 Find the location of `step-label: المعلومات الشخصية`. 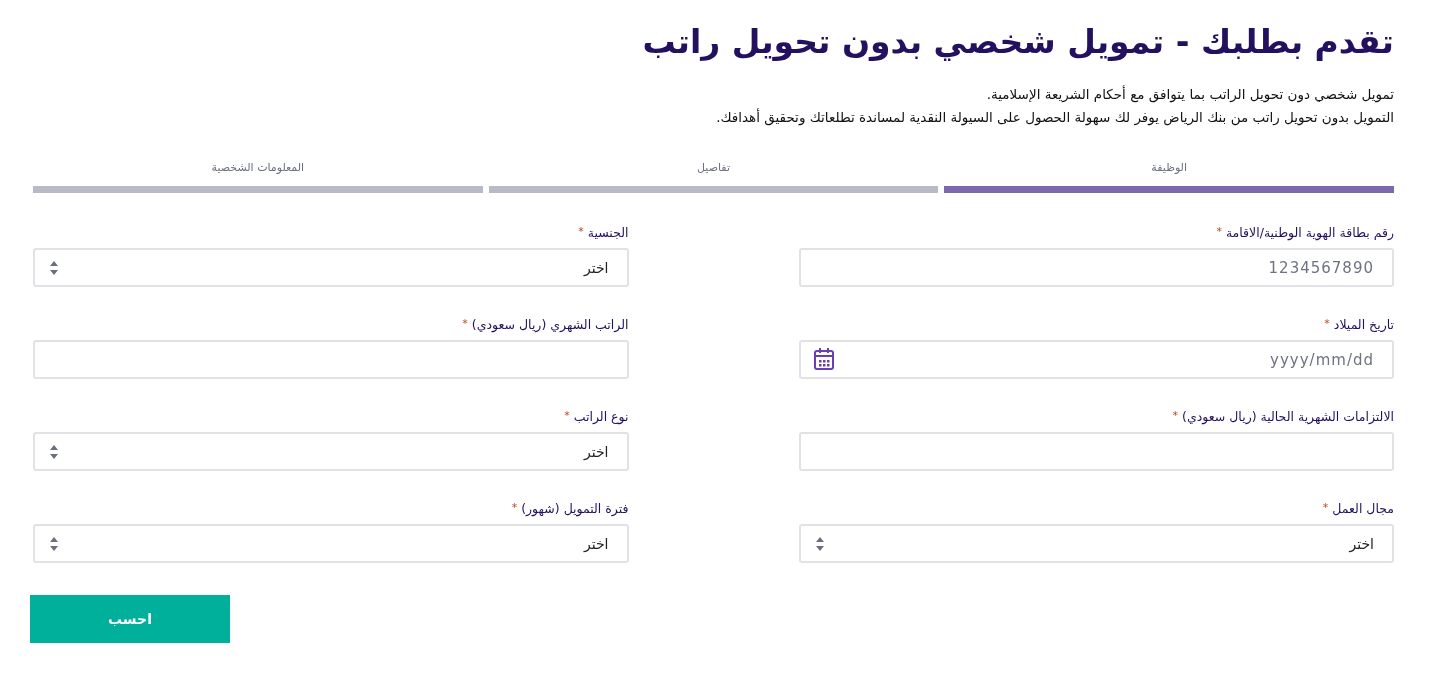

step-label: المعلومات الشخصية is located at coordinates (258, 167).